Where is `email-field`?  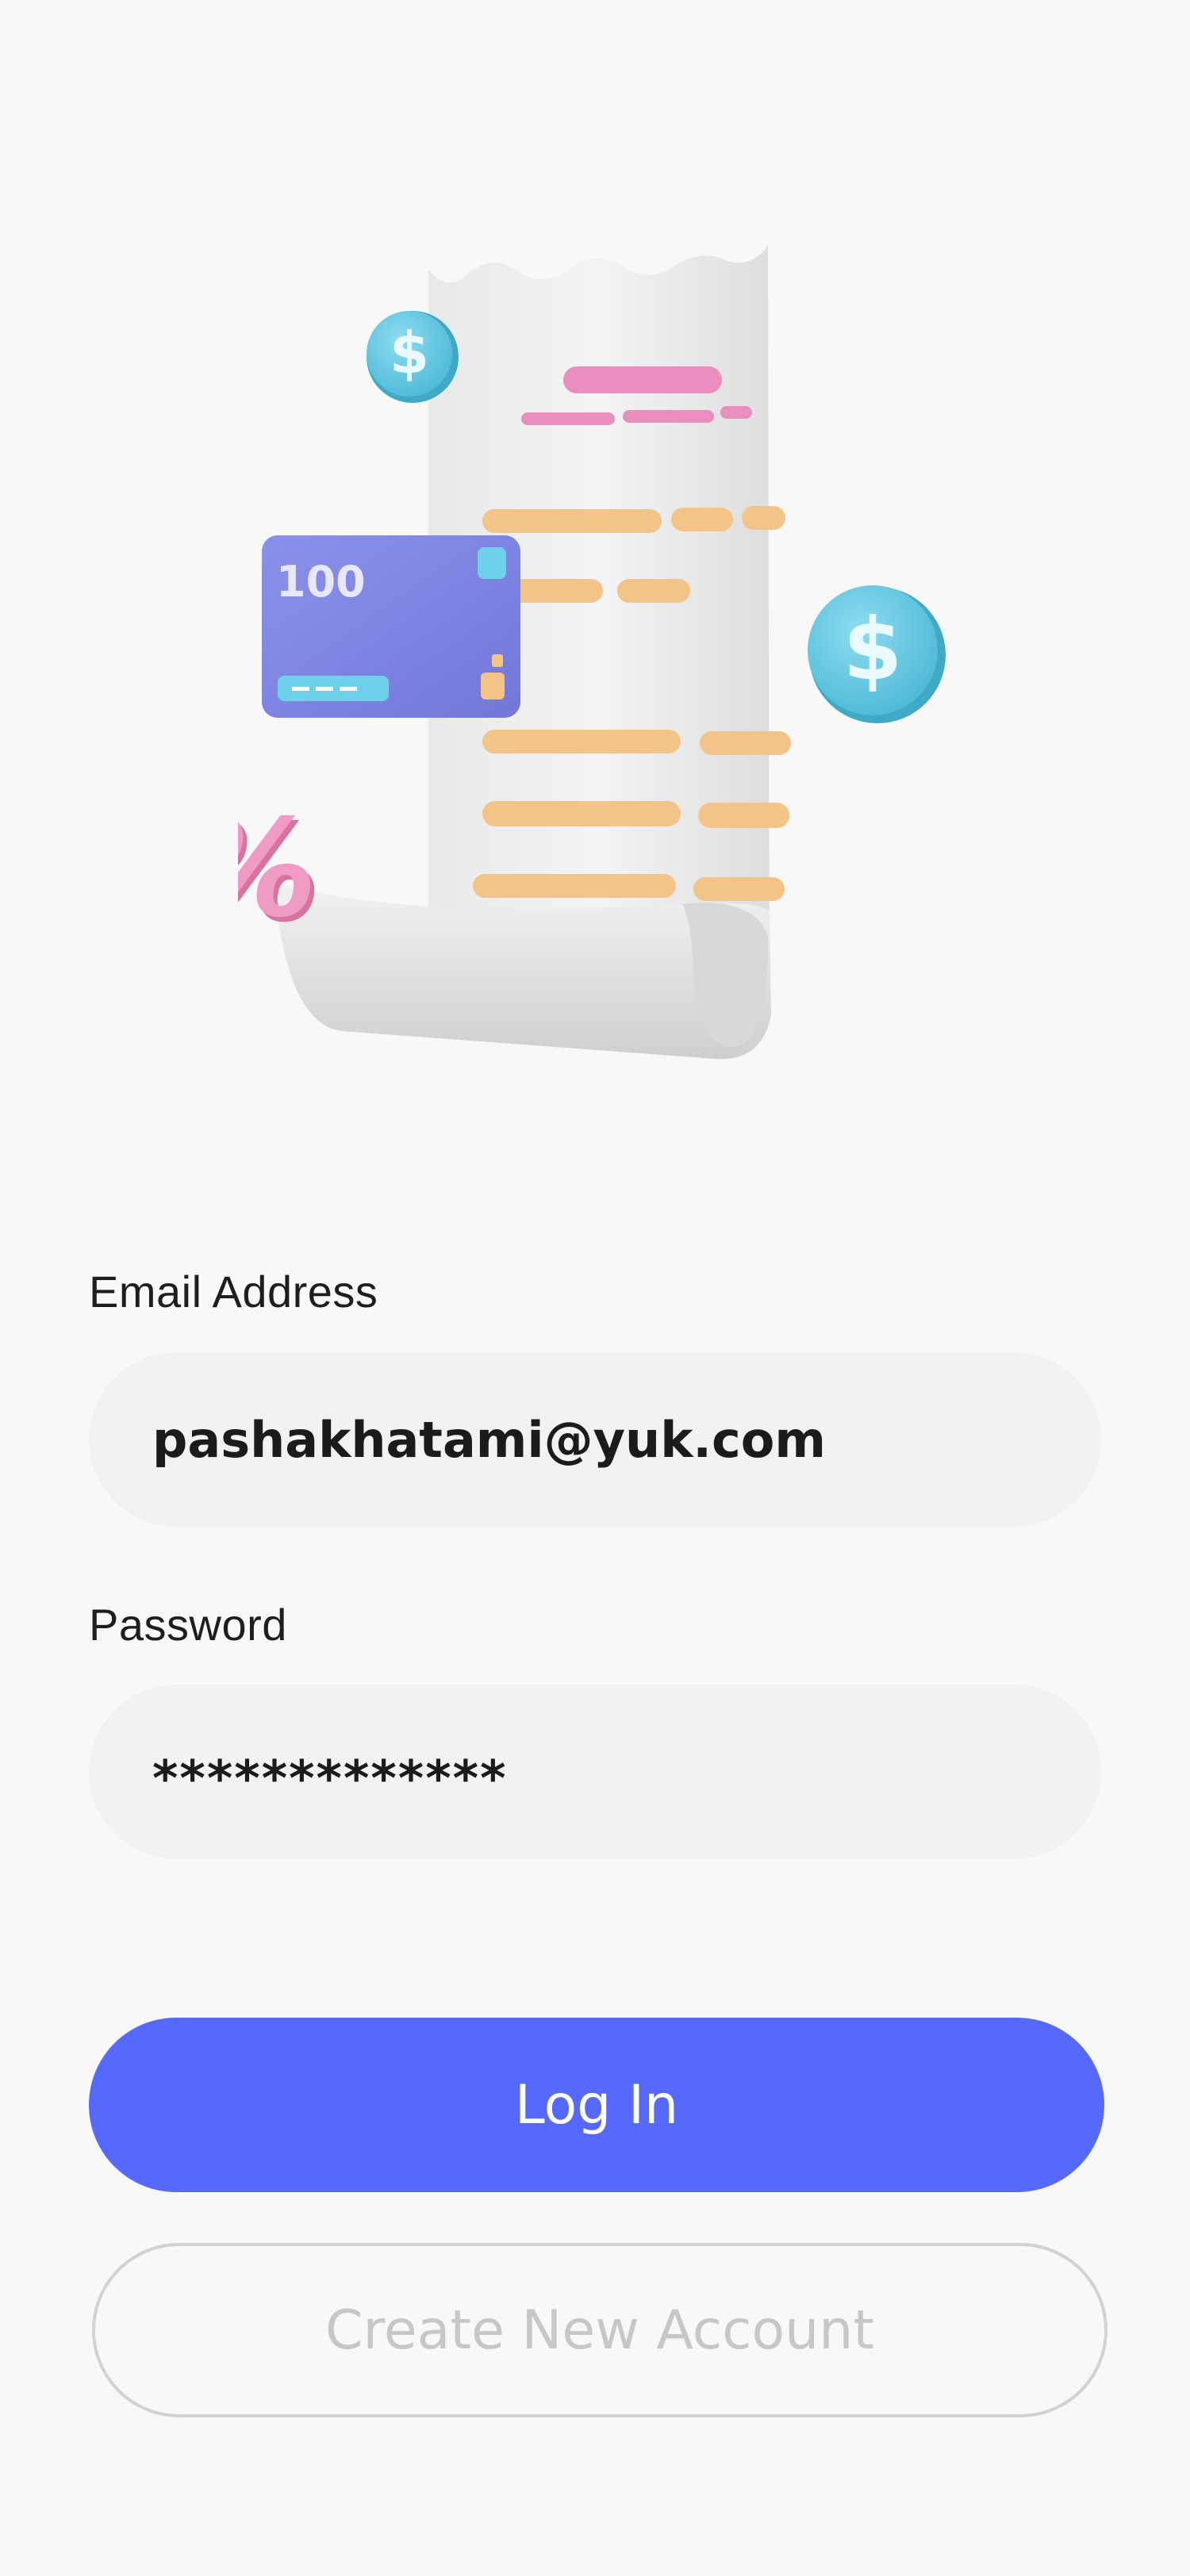 email-field is located at coordinates (595, 1439).